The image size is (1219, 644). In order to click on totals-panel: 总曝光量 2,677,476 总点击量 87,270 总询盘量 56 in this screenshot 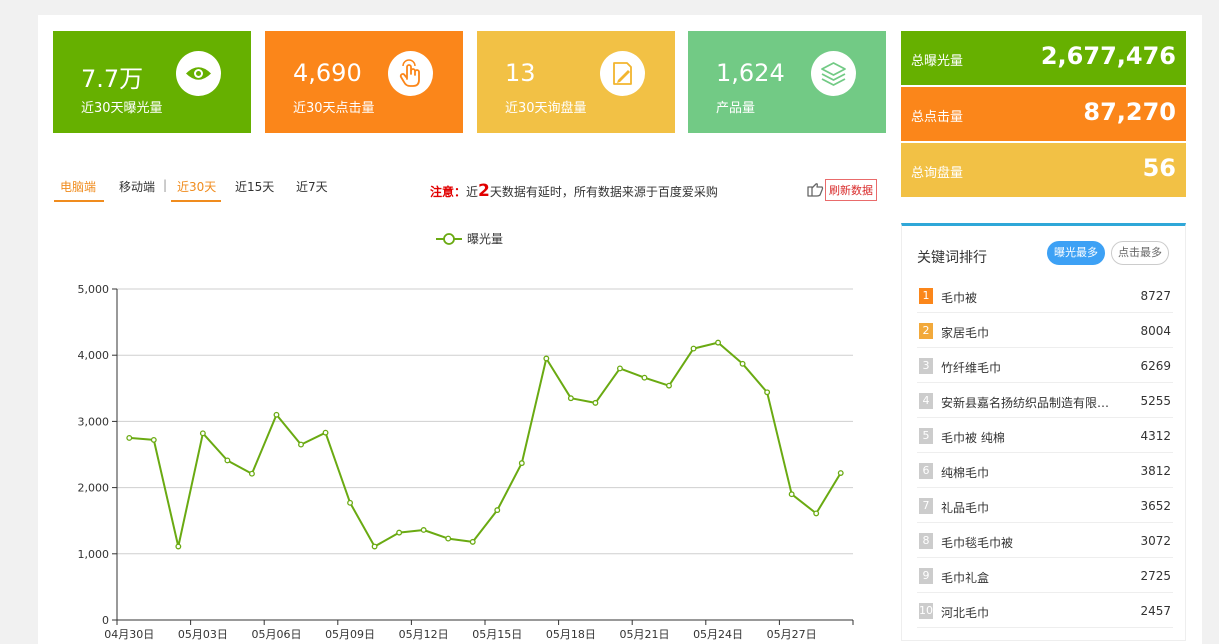, I will do `click(1043, 115)`.